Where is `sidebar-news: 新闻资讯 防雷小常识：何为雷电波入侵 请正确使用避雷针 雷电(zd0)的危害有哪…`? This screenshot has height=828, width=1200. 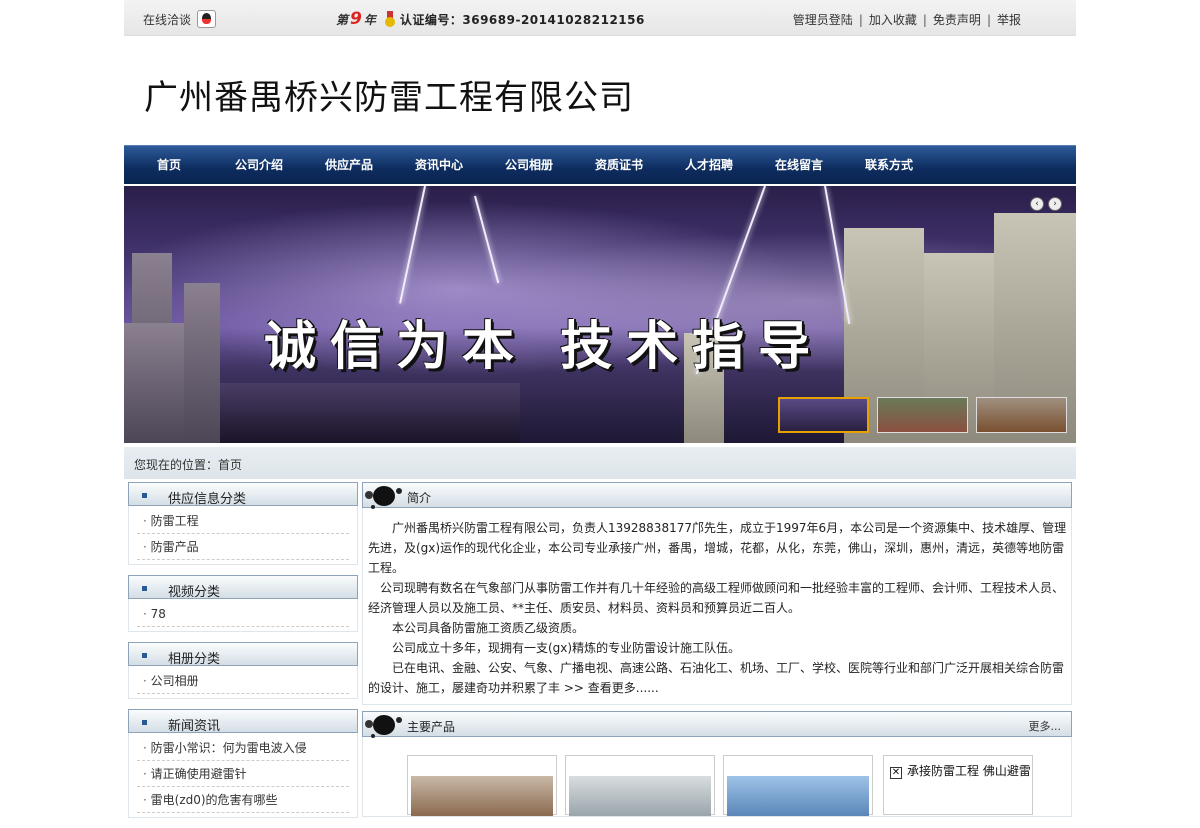
sidebar-news: 新闻资讯 防雷小常识：何为雷电波入侵 请正确使用避雷针 雷电(zd0)的危害有哪… is located at coordinates (243, 763).